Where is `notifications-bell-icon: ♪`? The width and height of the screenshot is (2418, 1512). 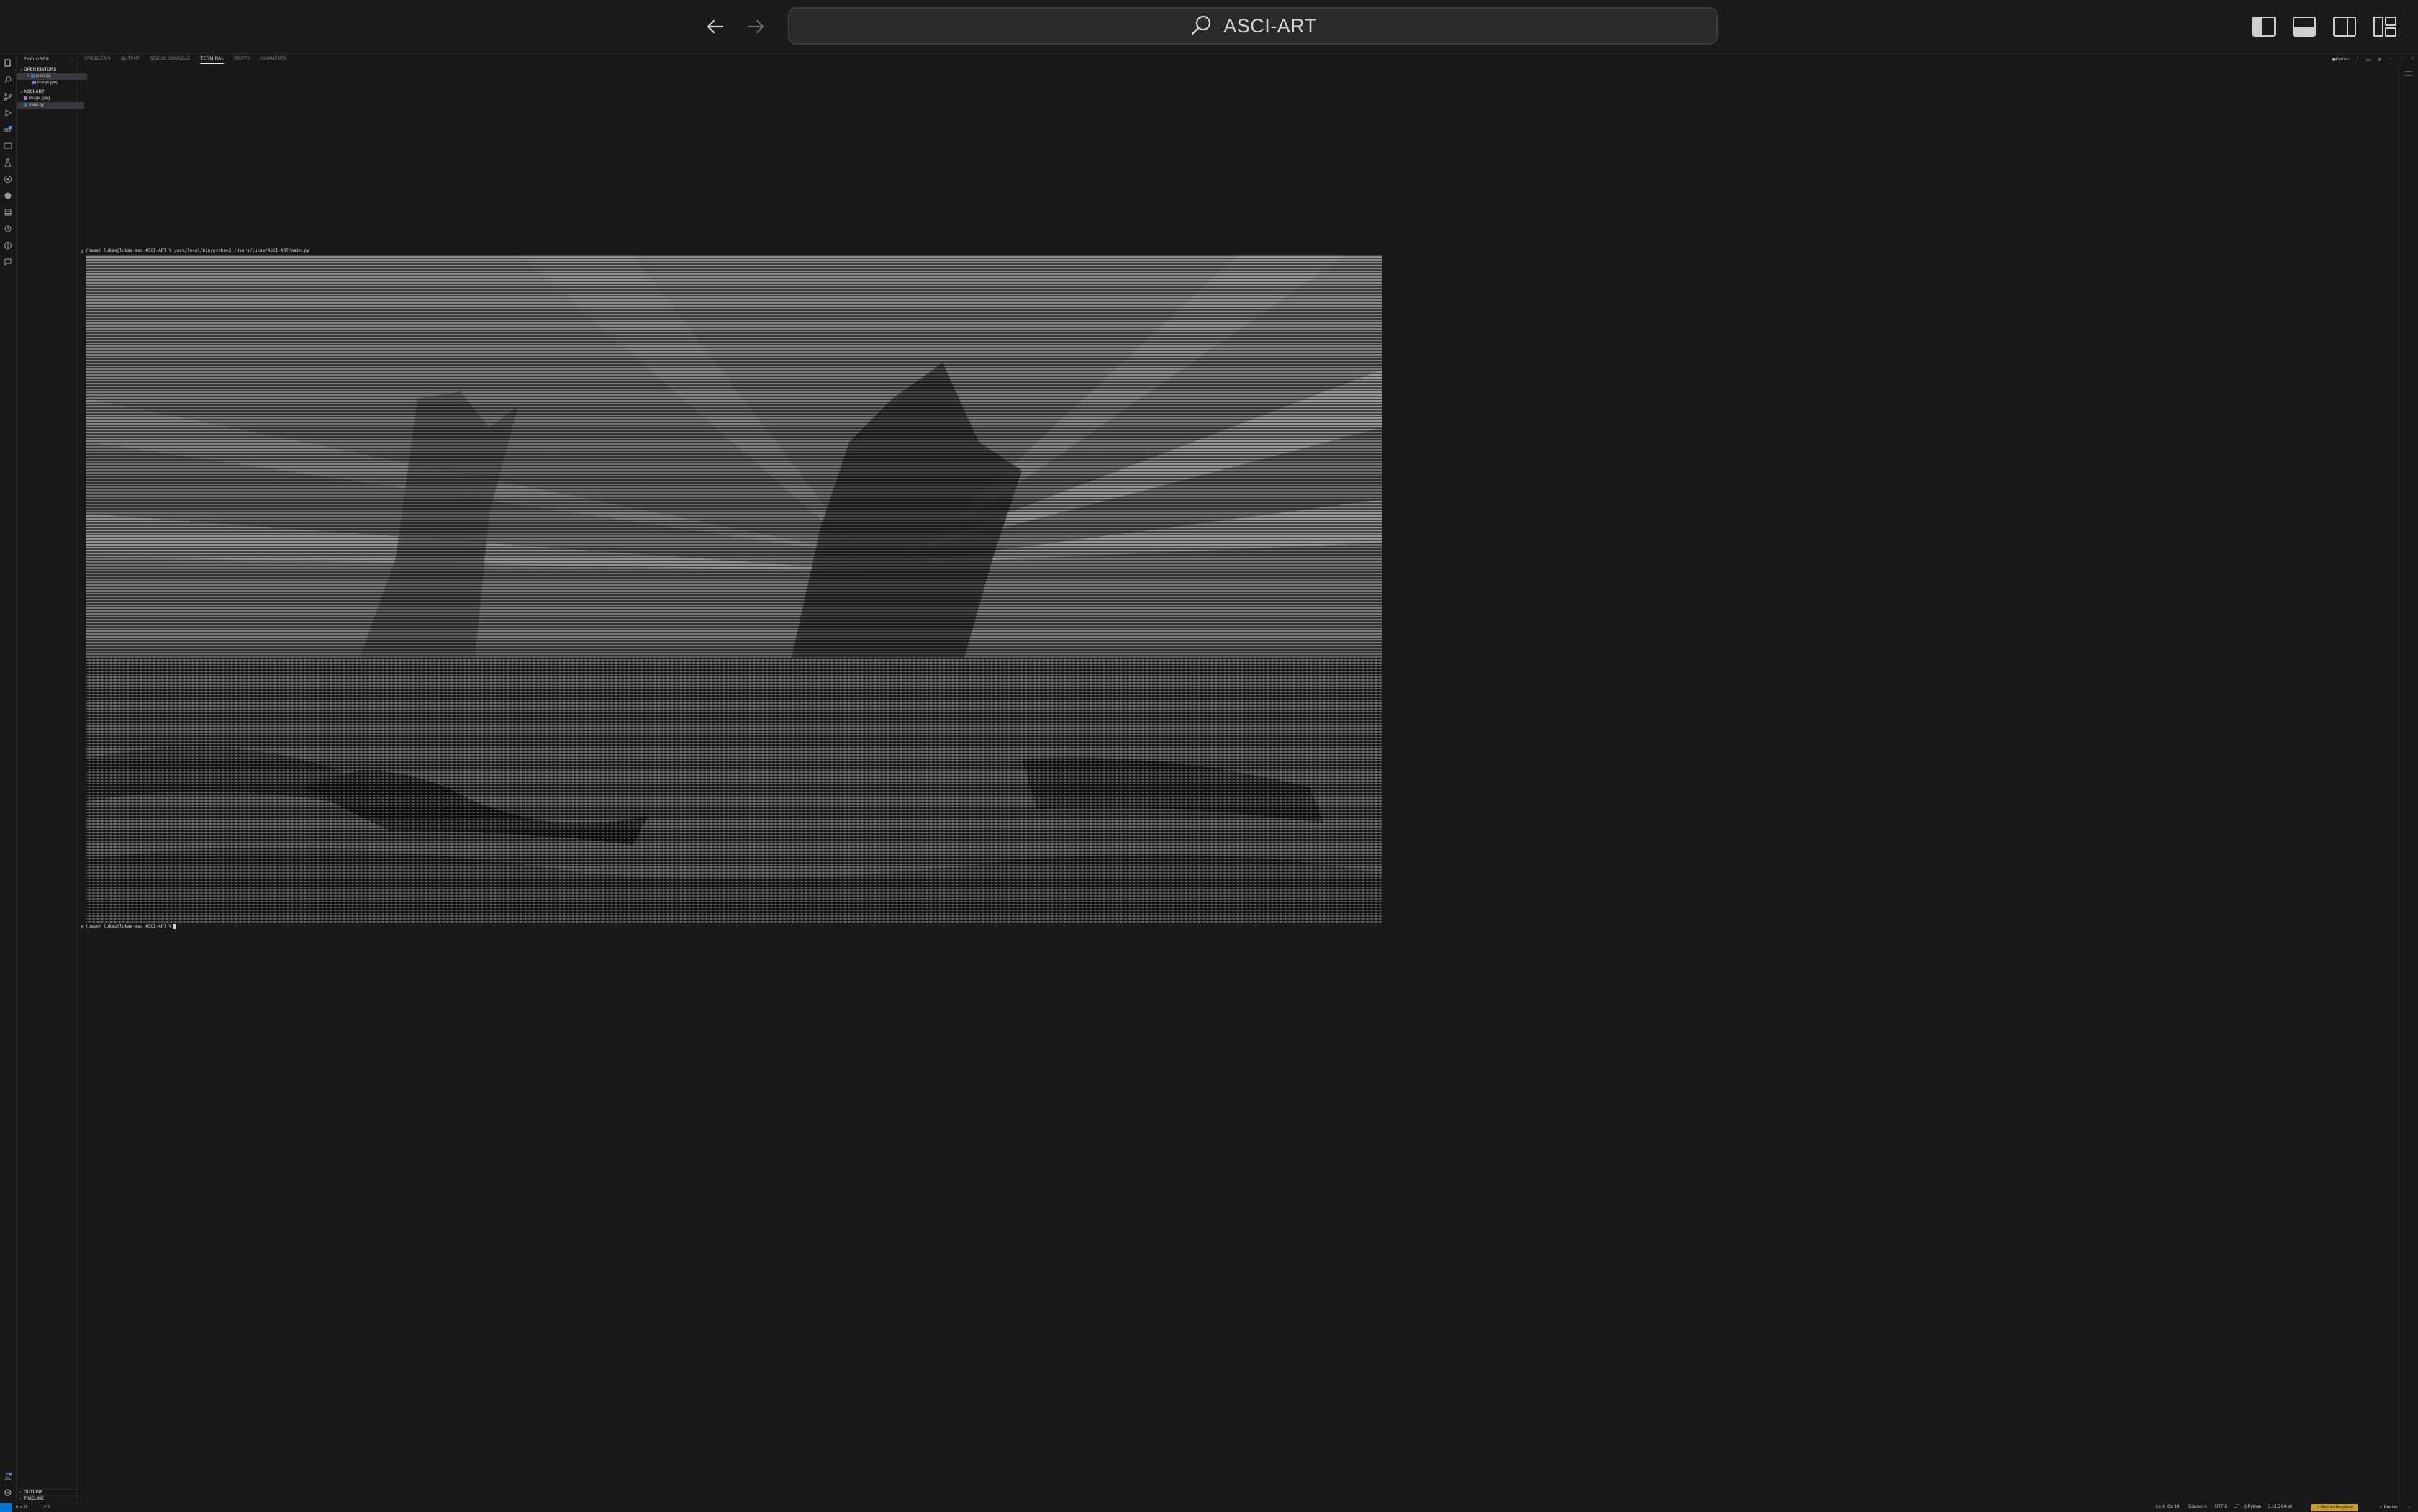 notifications-bell-icon: ♪ is located at coordinates (2409, 1507).